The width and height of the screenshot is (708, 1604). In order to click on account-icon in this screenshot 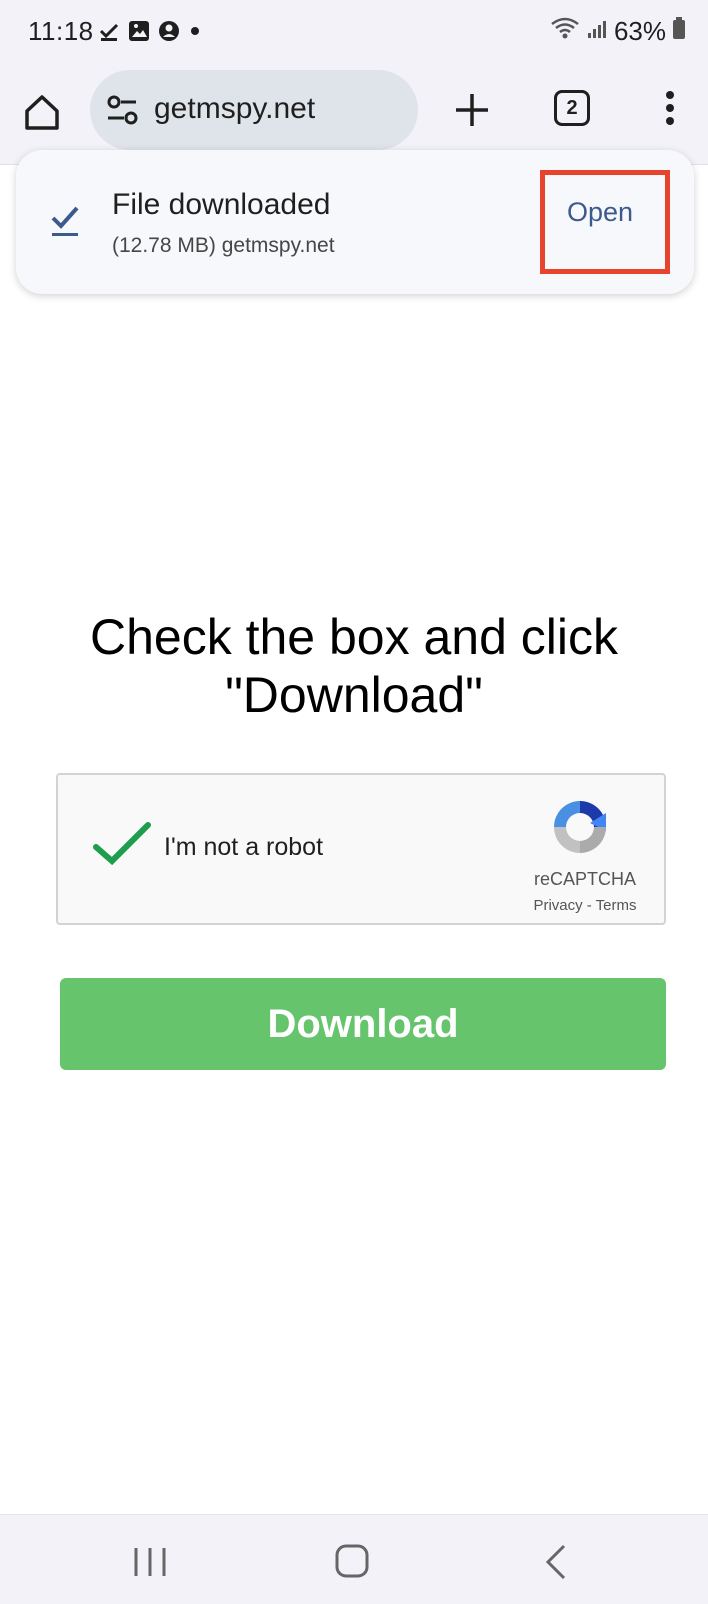, I will do `click(169, 33)`.